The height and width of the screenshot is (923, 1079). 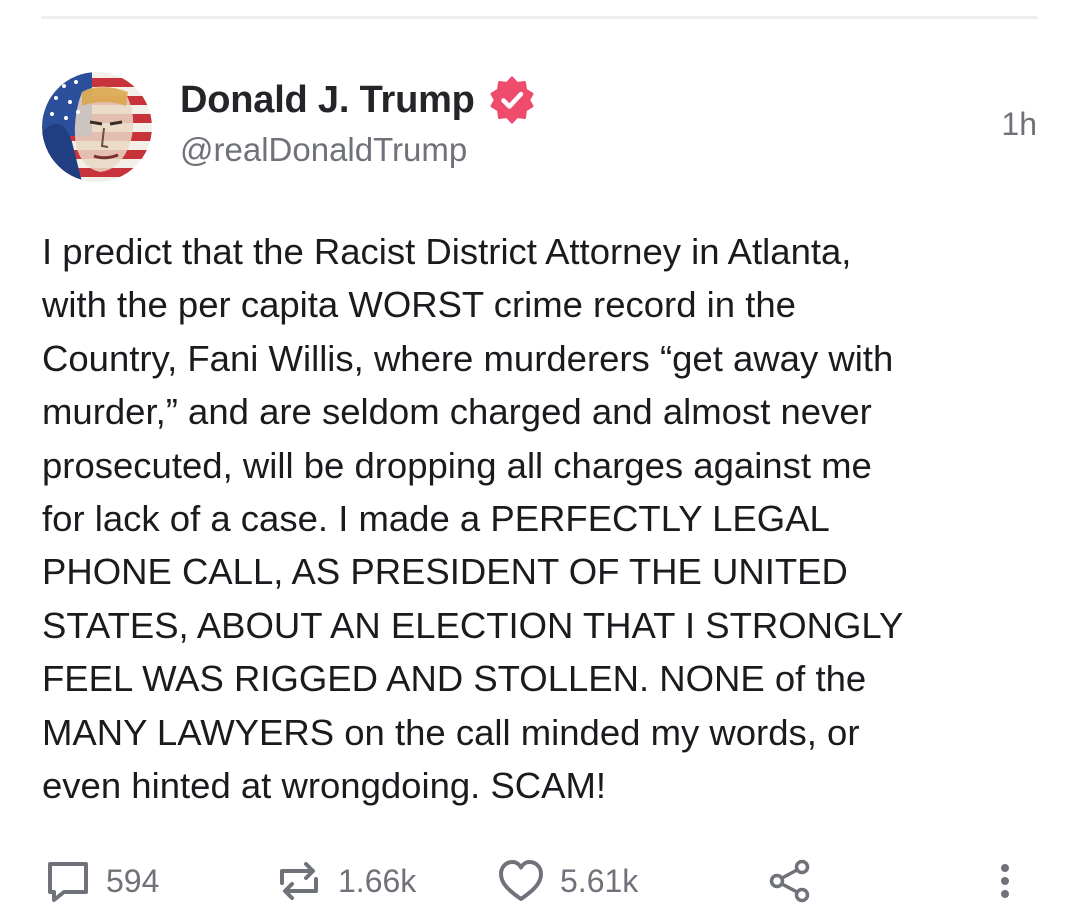 I want to click on post-timestamp: 1h, so click(x=1019, y=124).